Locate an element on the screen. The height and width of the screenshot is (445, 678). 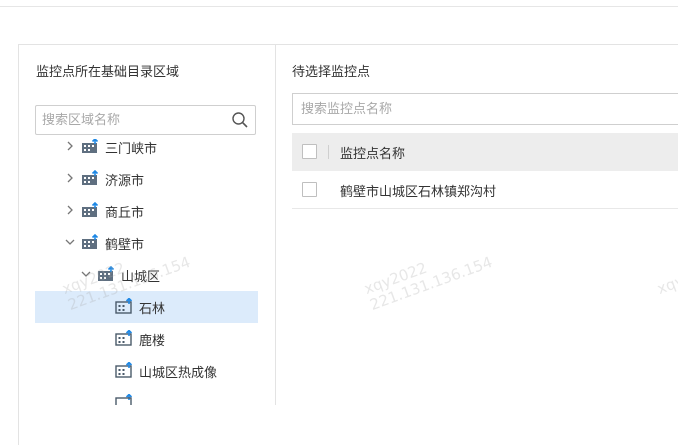
camera-search-input is located at coordinates (489, 109).